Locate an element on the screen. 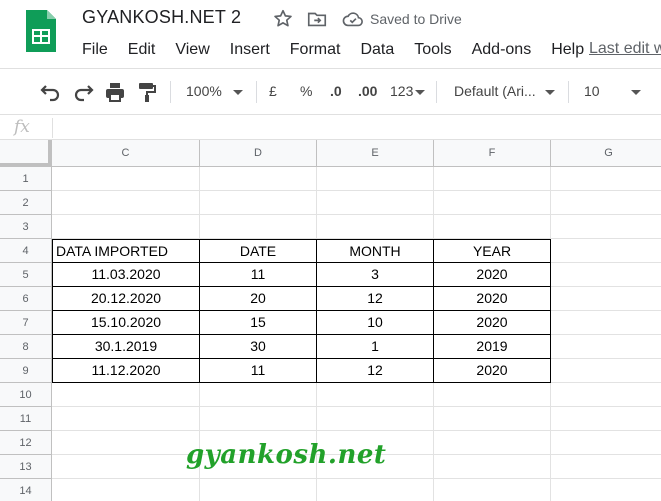  star-icon is located at coordinates (283, 19).